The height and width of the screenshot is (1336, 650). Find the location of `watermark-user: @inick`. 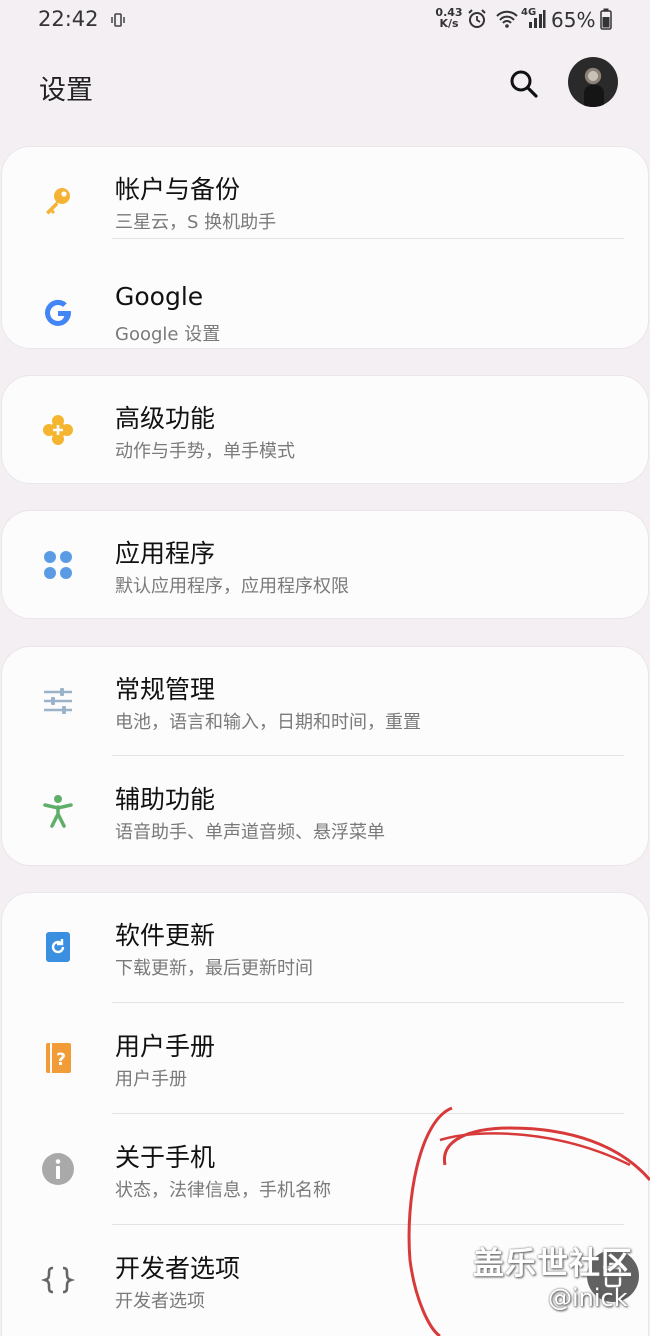

watermark-user: @inick is located at coordinates (588, 1298).